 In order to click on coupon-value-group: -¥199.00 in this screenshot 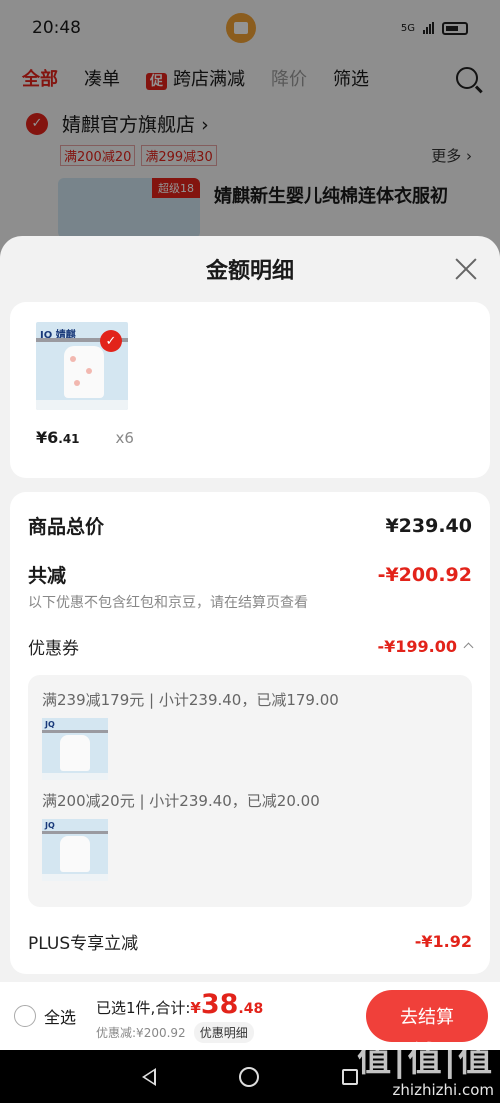, I will do `click(425, 646)`.